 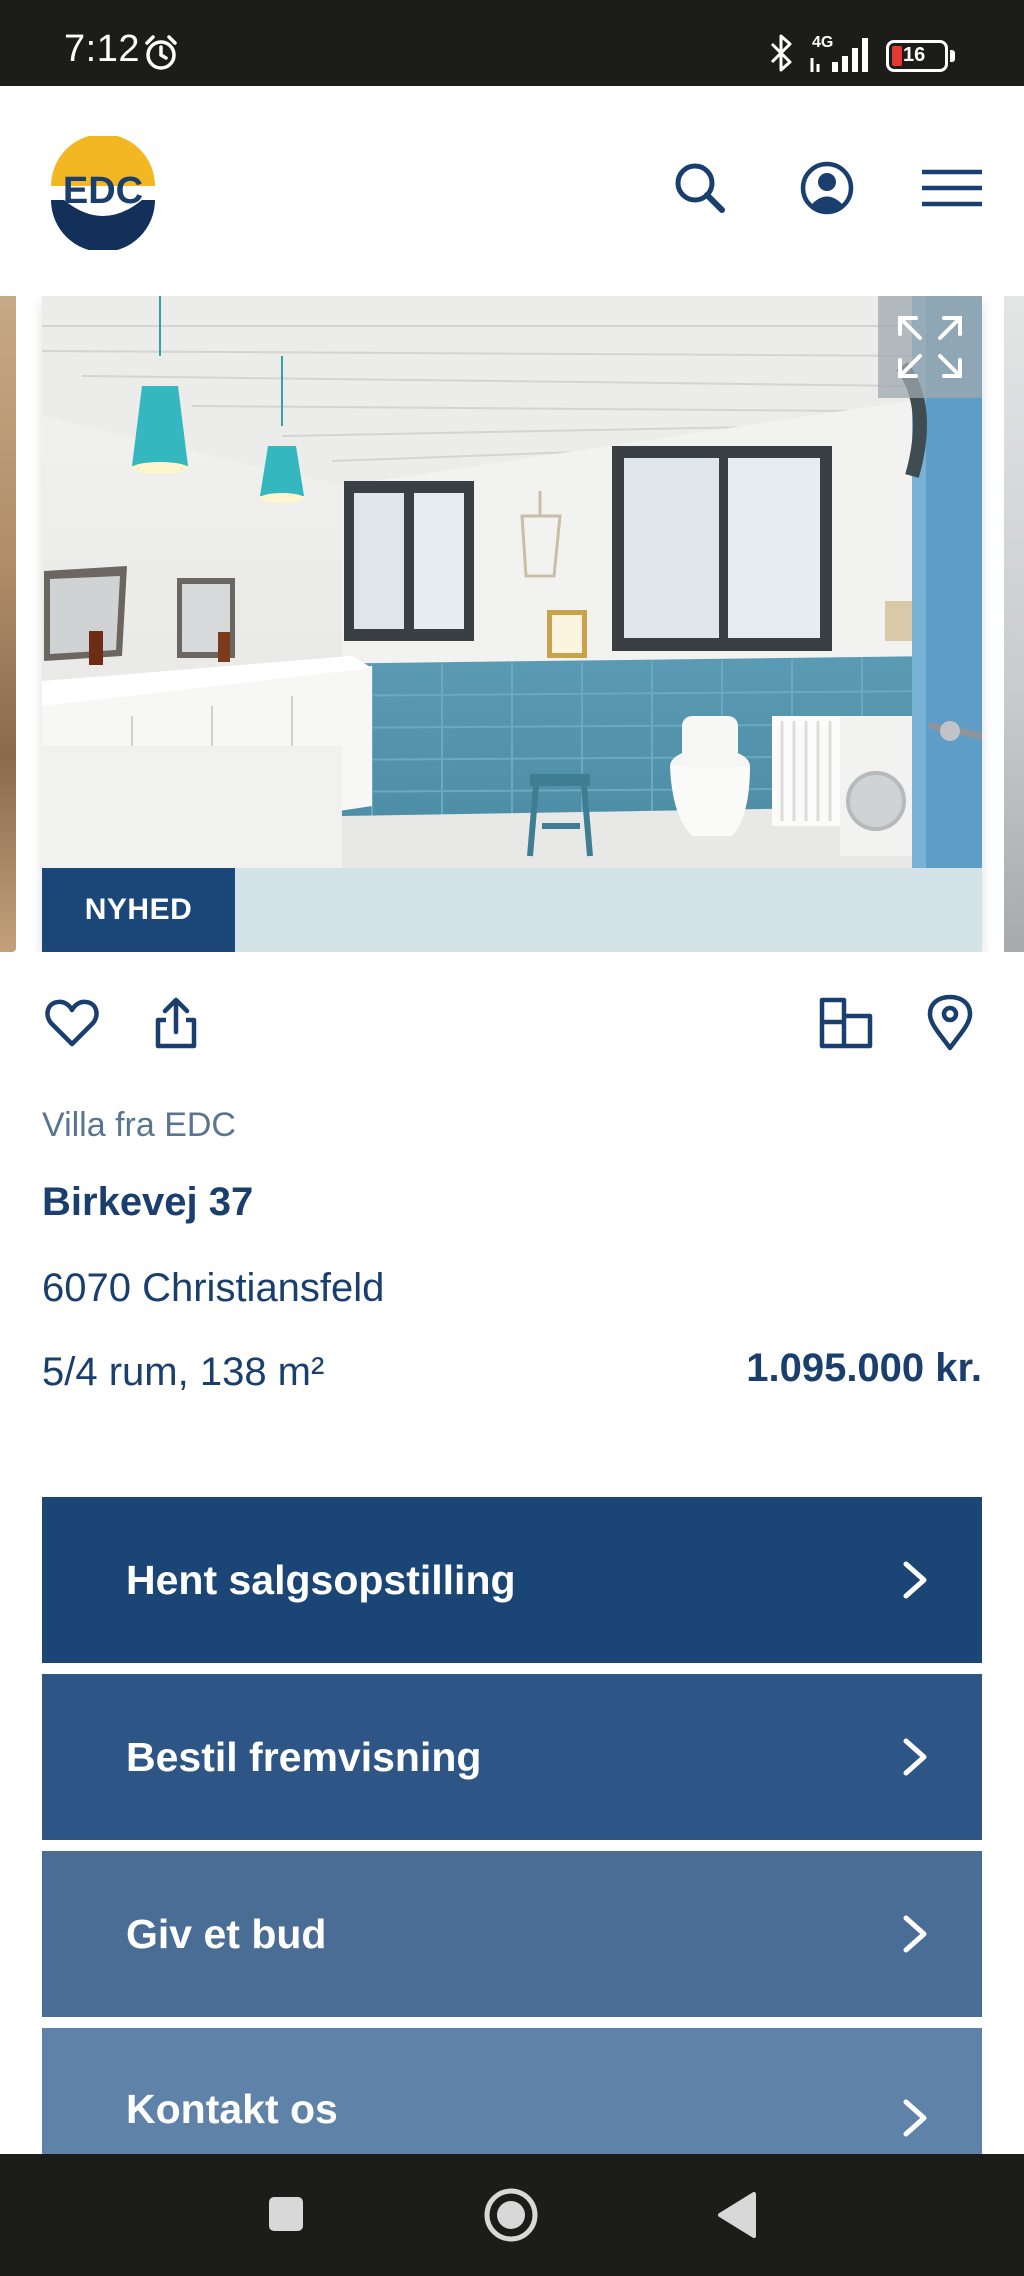 What do you see at coordinates (1014, 624) in the screenshot?
I see `next-slide-peek` at bounding box center [1014, 624].